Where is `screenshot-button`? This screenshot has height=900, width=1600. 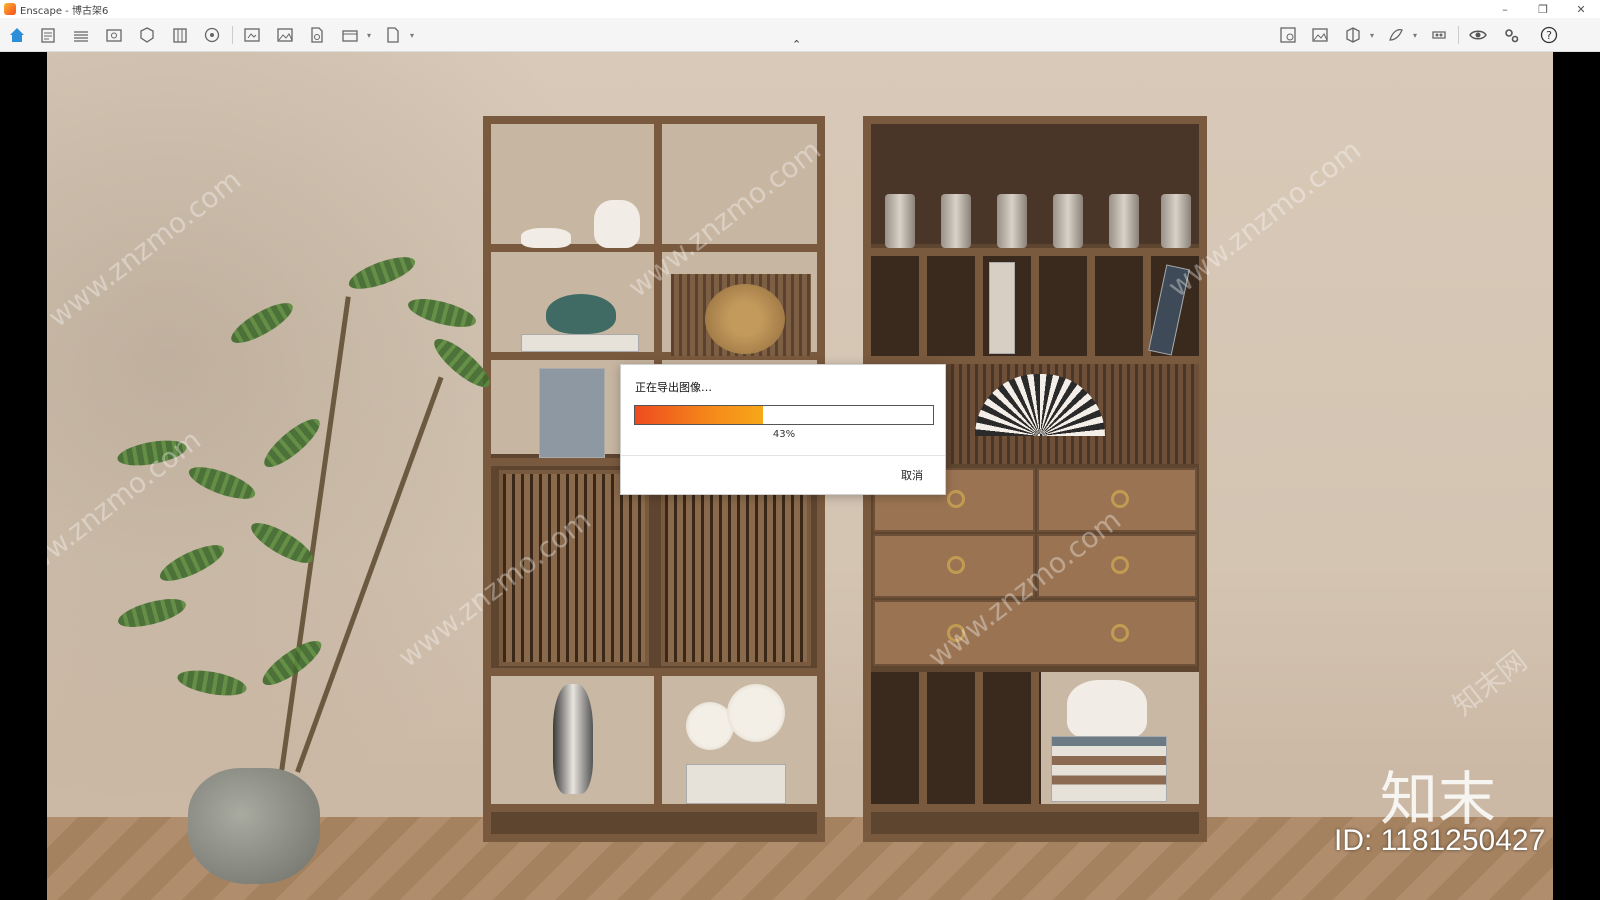 screenshot-button is located at coordinates (252, 35).